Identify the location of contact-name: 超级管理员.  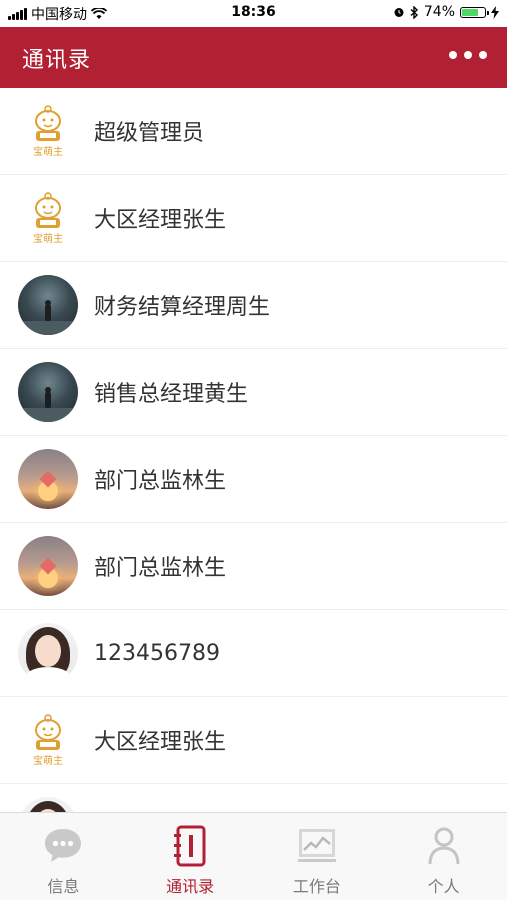
(149, 133).